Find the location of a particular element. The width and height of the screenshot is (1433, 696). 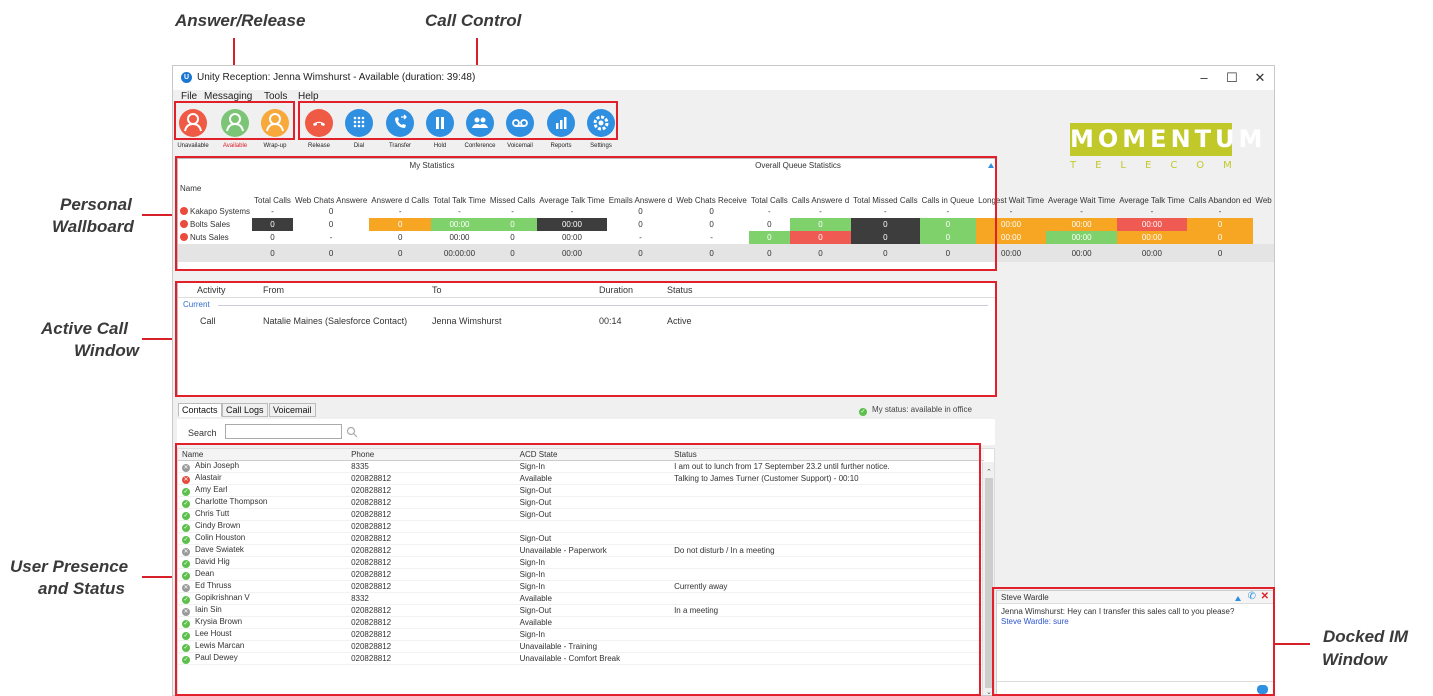

scroll-up-icon is located at coordinates (991, 165).